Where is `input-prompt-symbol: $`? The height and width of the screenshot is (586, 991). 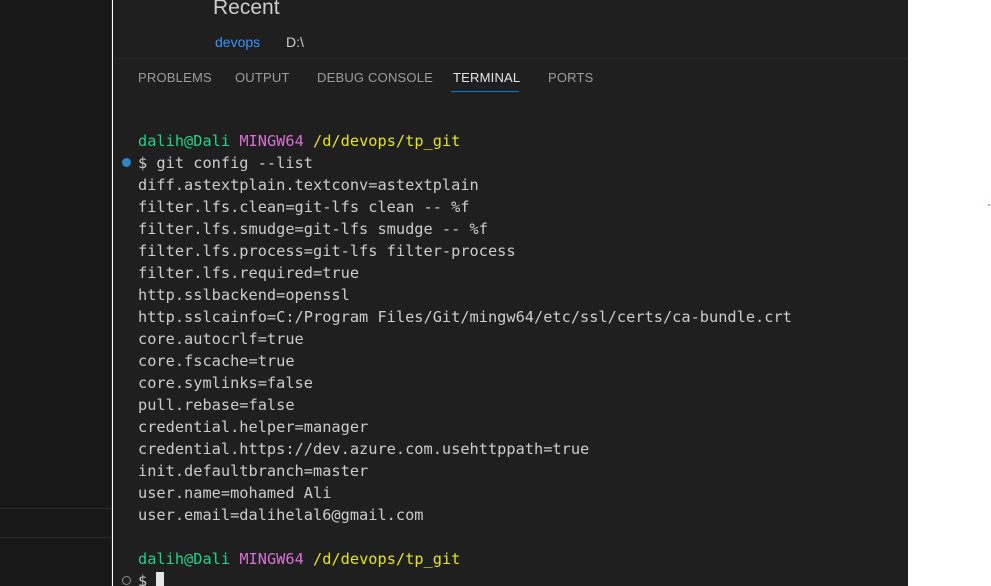
input-prompt-symbol: $ is located at coordinates (147, 579).